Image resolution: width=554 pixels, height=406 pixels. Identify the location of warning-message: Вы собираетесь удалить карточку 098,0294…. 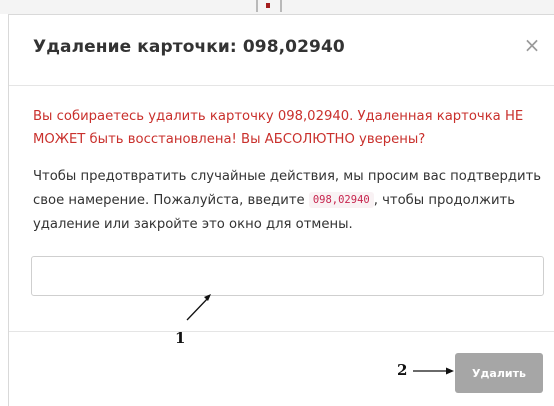
(278, 128).